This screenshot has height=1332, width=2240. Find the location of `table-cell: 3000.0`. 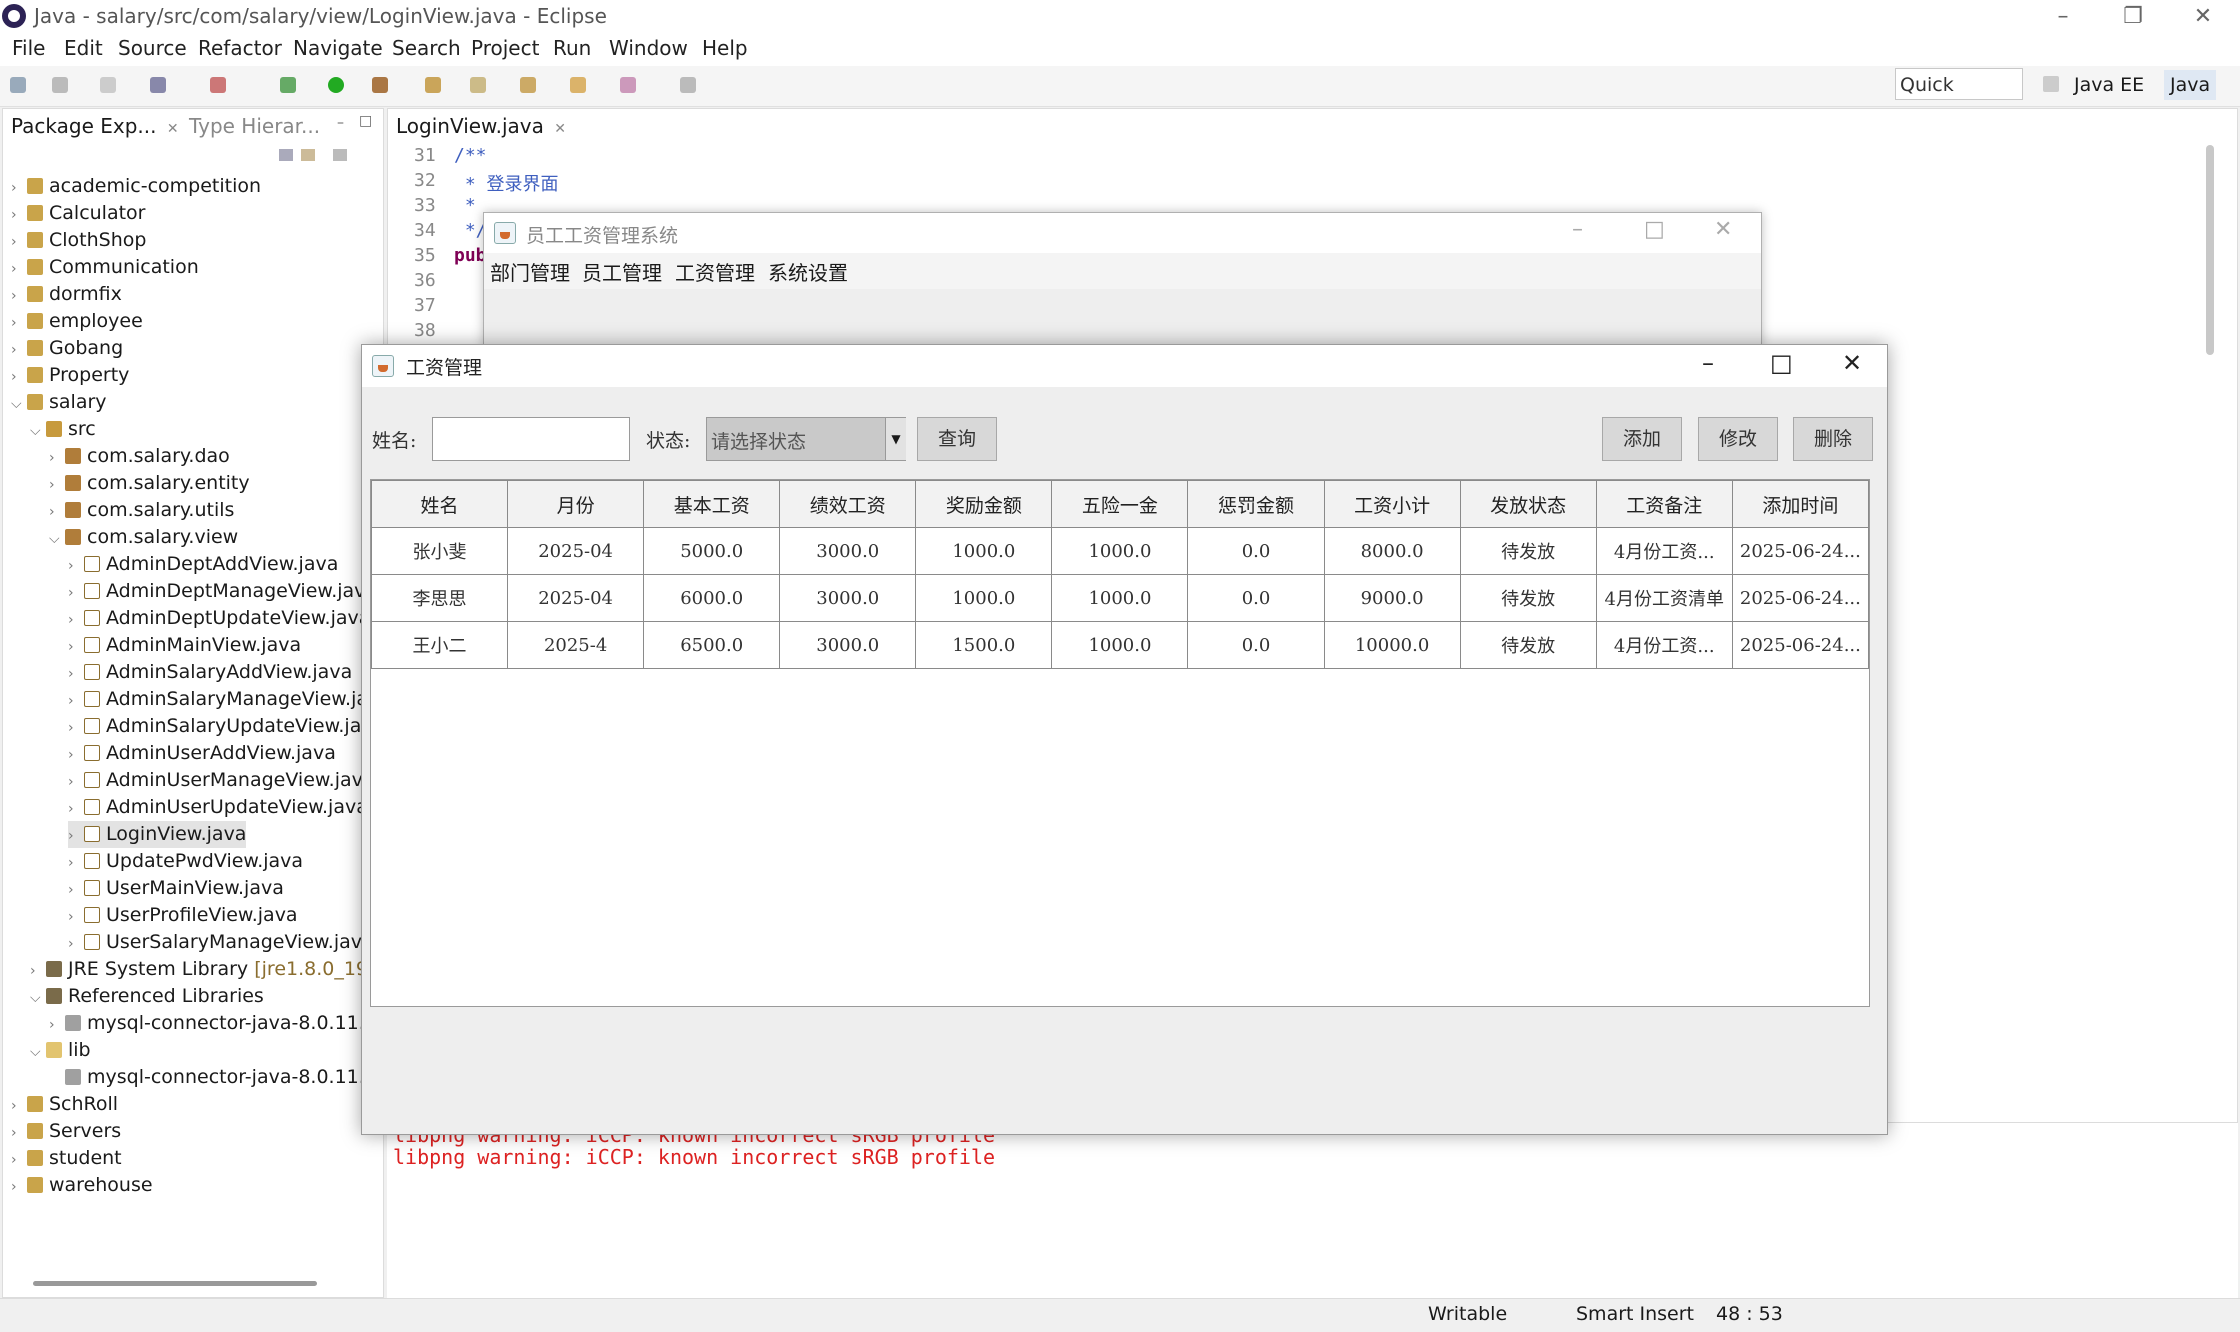

table-cell: 3000.0 is located at coordinates (848, 645).